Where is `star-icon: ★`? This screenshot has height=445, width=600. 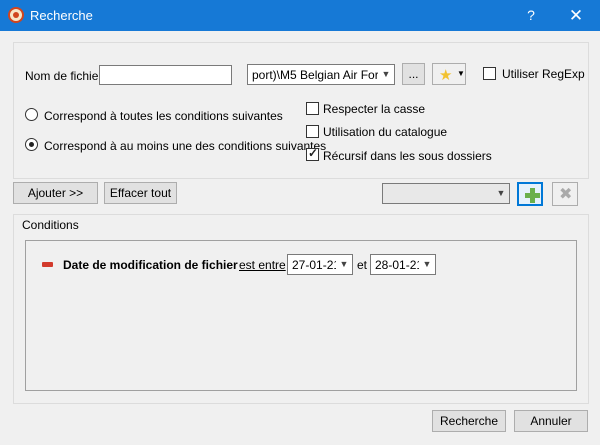
star-icon: ★ is located at coordinates (446, 75).